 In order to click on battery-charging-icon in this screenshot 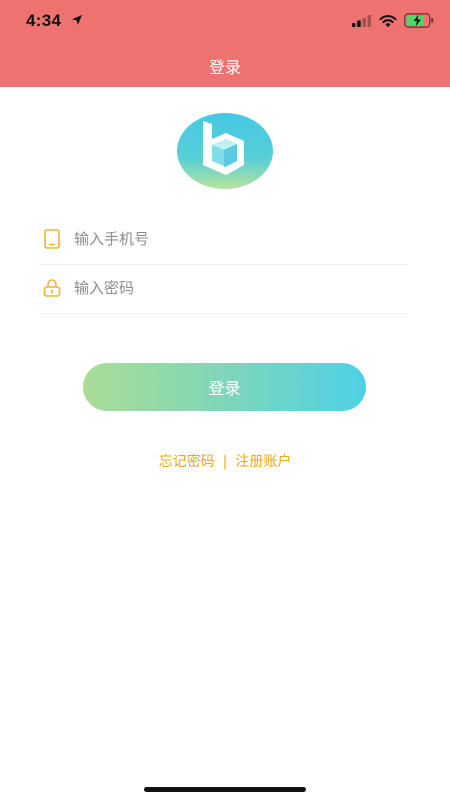, I will do `click(419, 20)`.